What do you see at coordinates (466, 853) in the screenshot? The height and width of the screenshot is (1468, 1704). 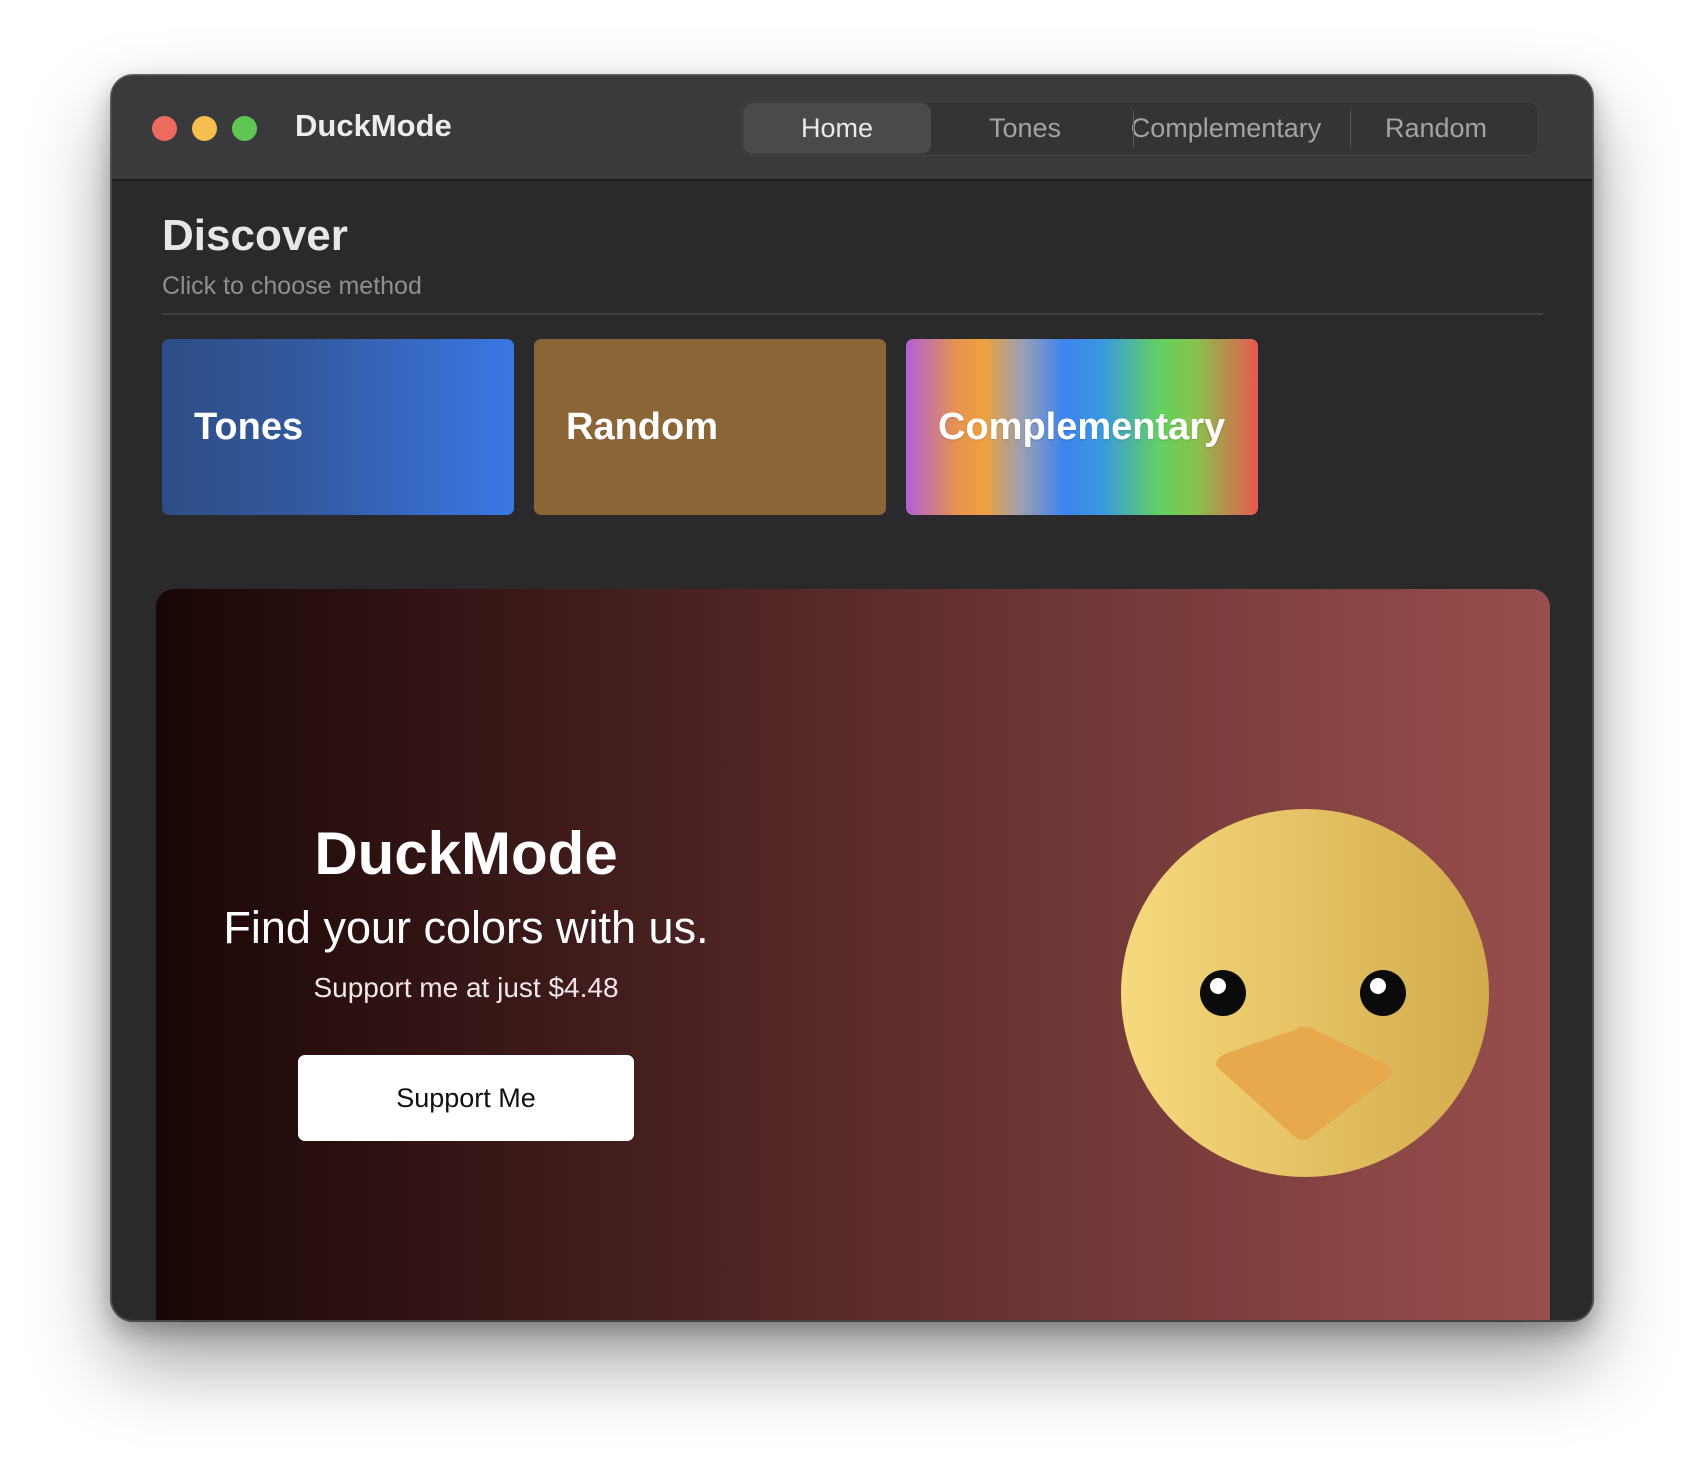 I see `promo-title: DuckMode` at bounding box center [466, 853].